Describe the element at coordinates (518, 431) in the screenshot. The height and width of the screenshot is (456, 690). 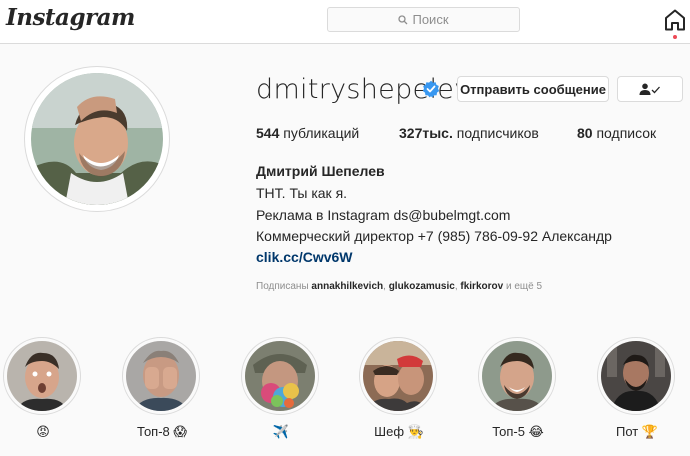
I see `highlight-label: Топ-5 😂` at that location.